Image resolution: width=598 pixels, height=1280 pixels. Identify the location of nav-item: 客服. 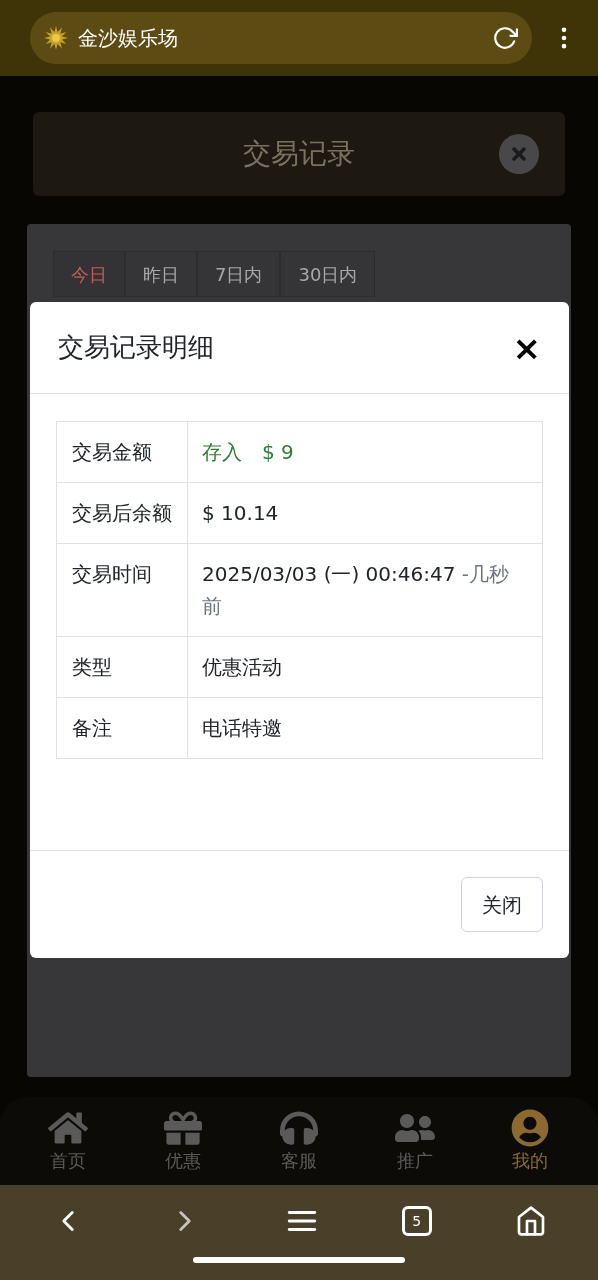
(299, 1141).